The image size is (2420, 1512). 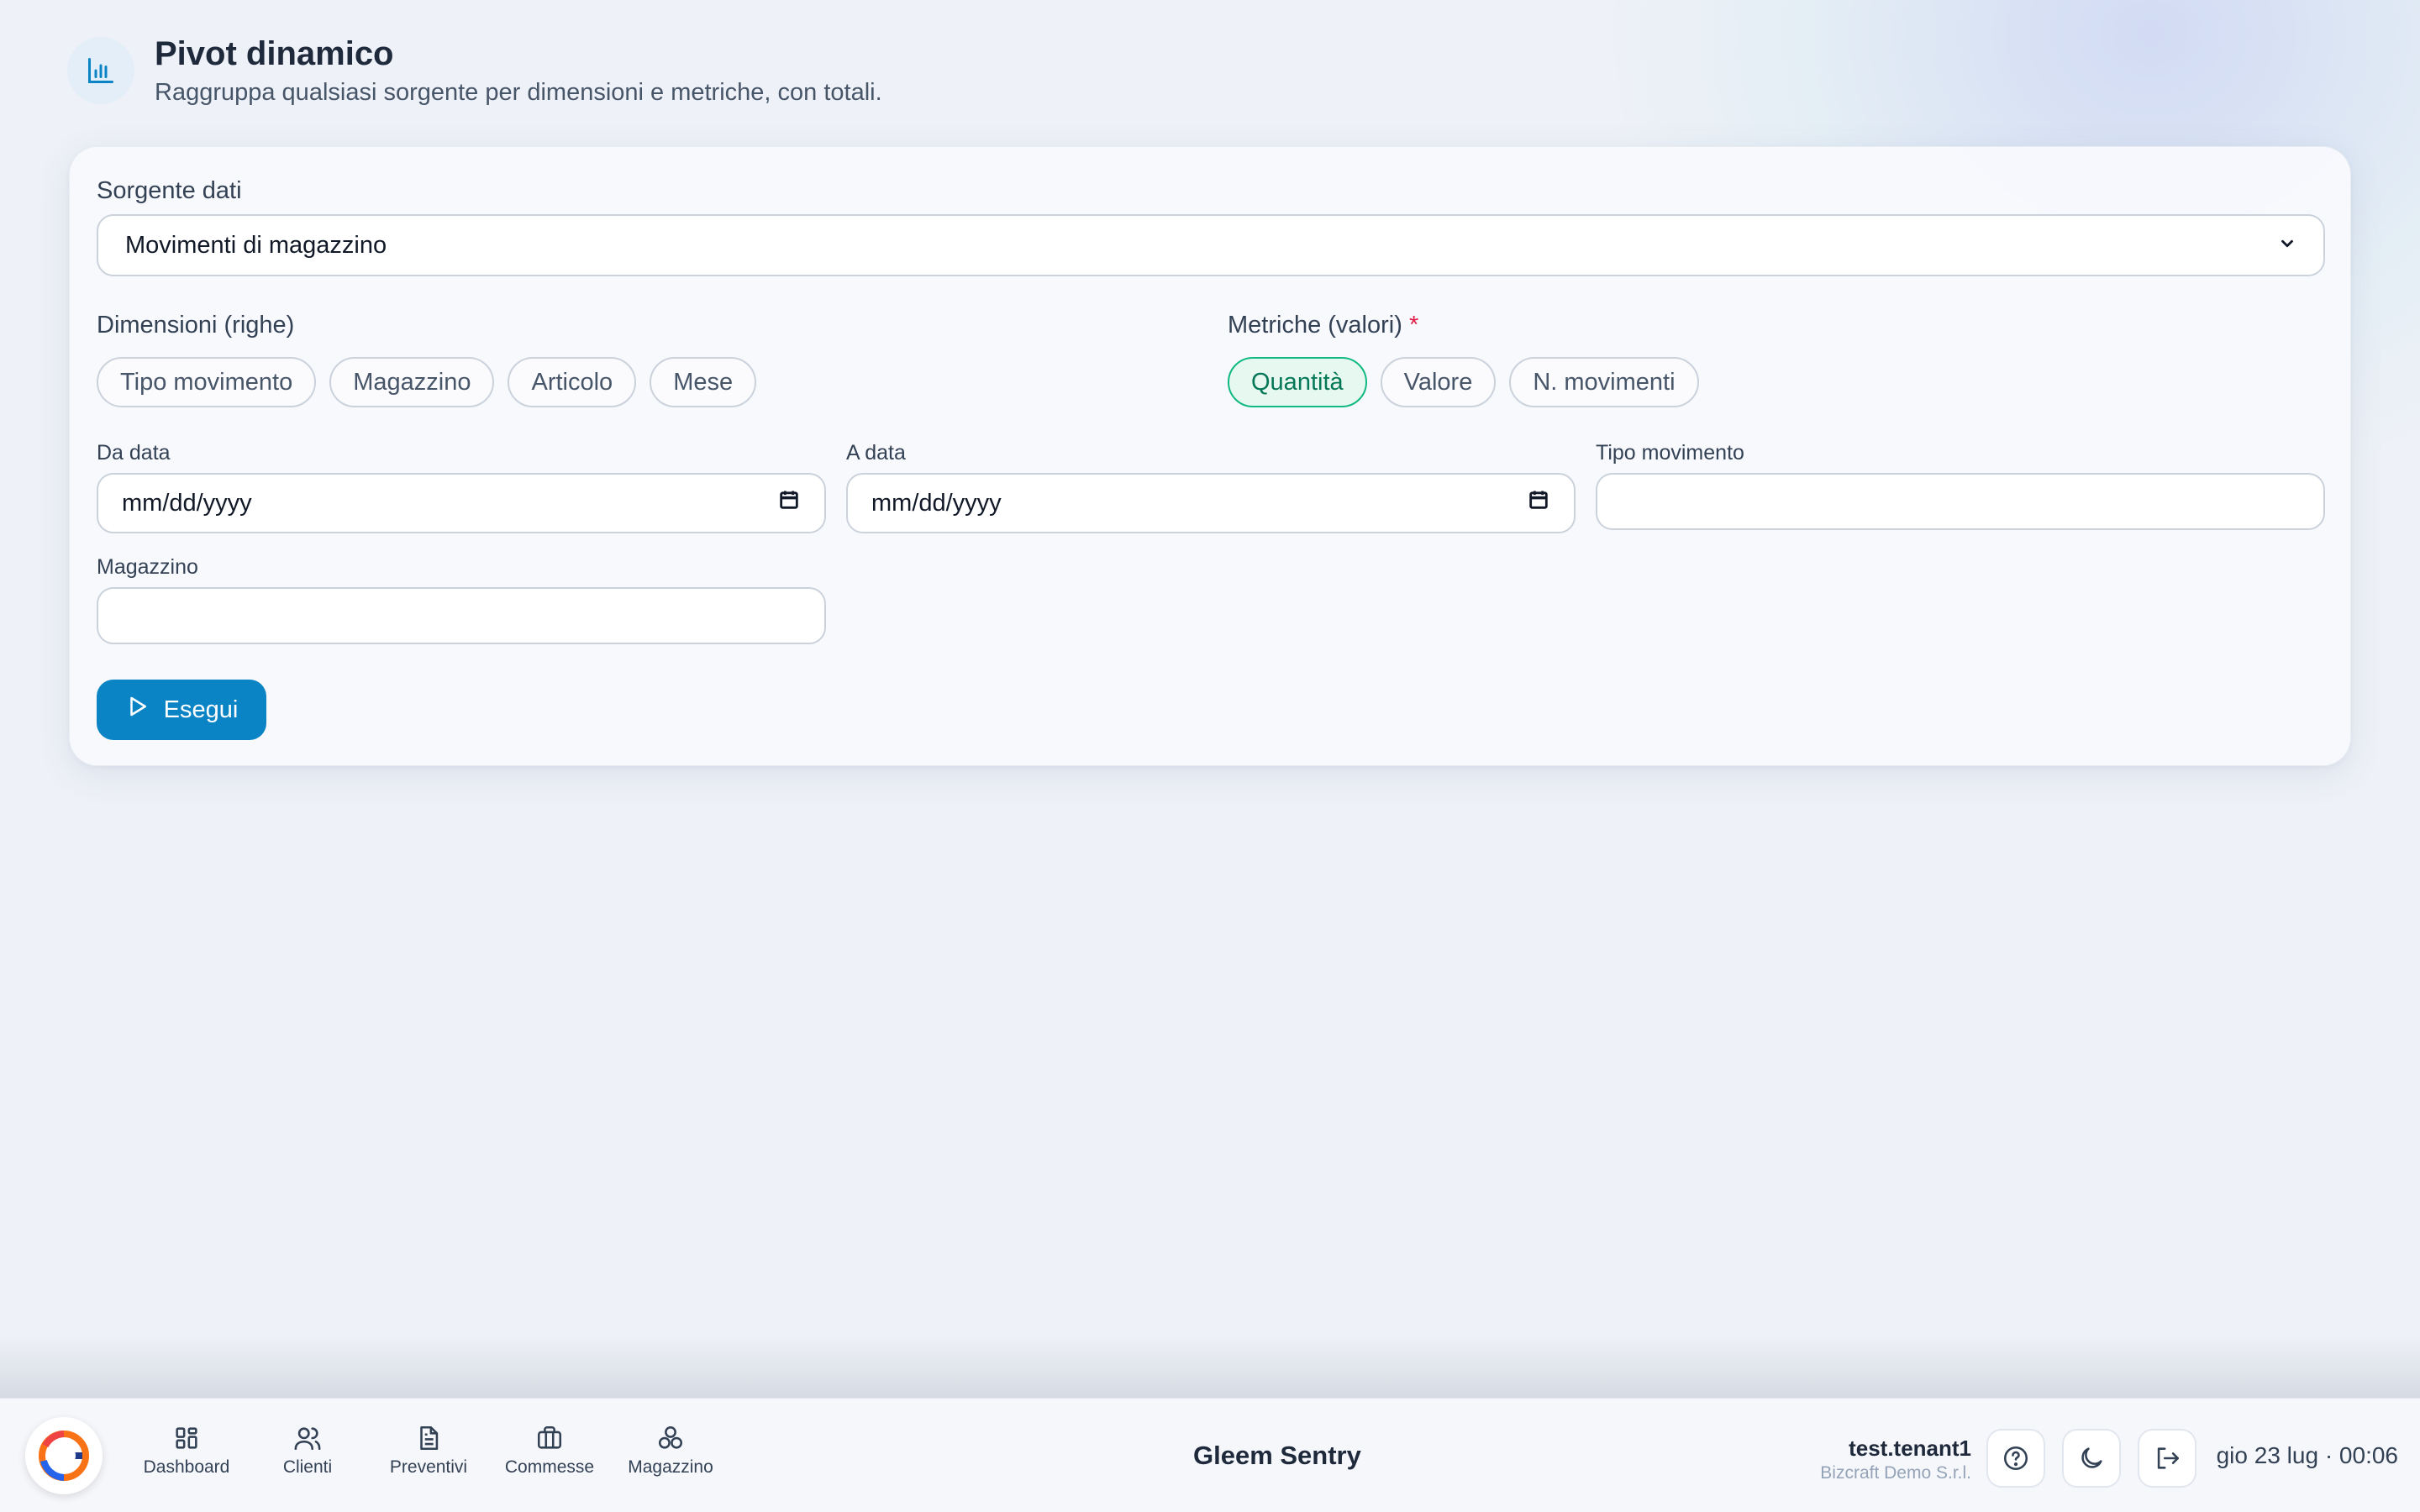 What do you see at coordinates (1211, 503) in the screenshot?
I see `to-date-input: mm/dd/yyyy` at bounding box center [1211, 503].